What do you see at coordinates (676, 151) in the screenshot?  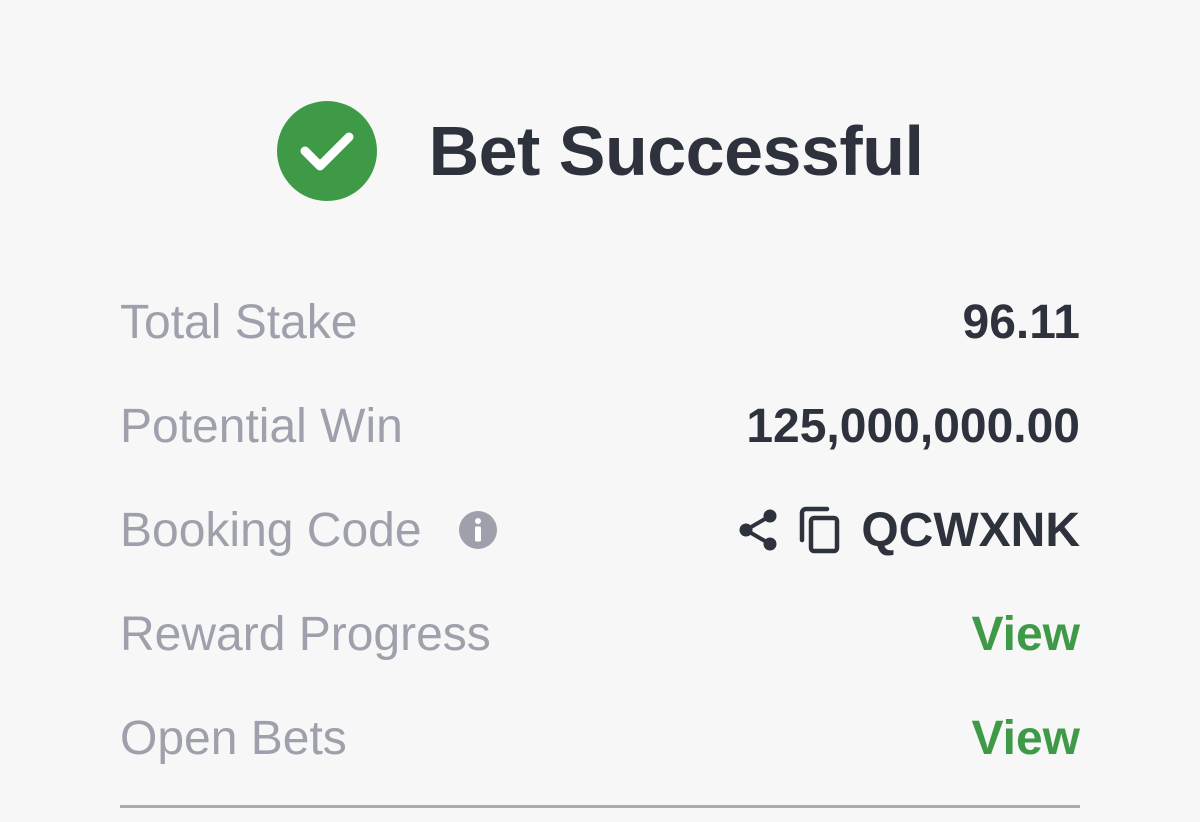 I see `page-title: Bet Successful` at bounding box center [676, 151].